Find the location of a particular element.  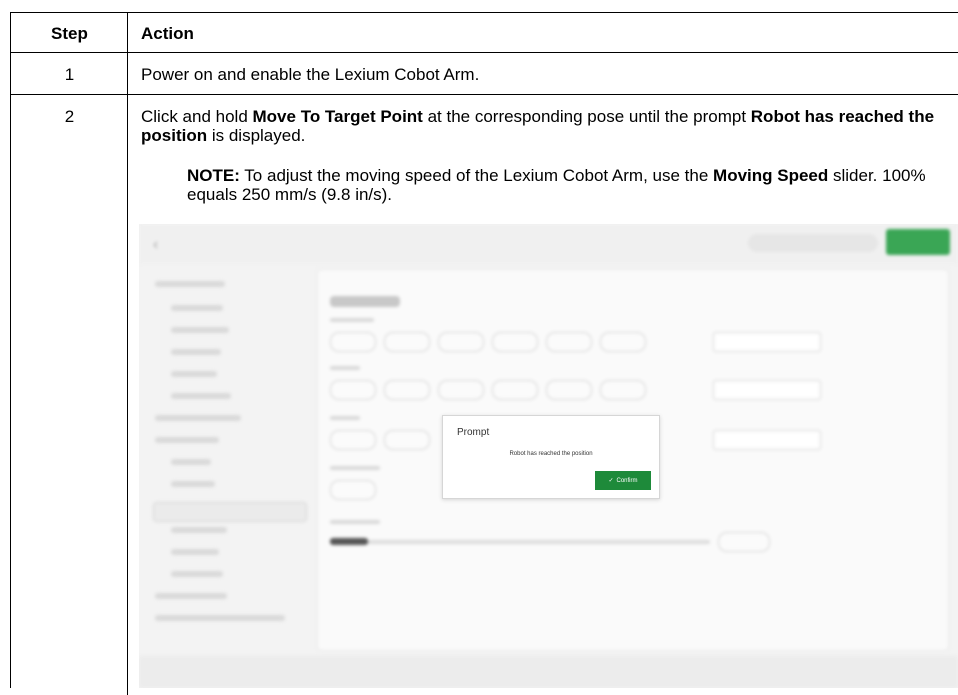

header-cell-step: Step is located at coordinates (69, 32).